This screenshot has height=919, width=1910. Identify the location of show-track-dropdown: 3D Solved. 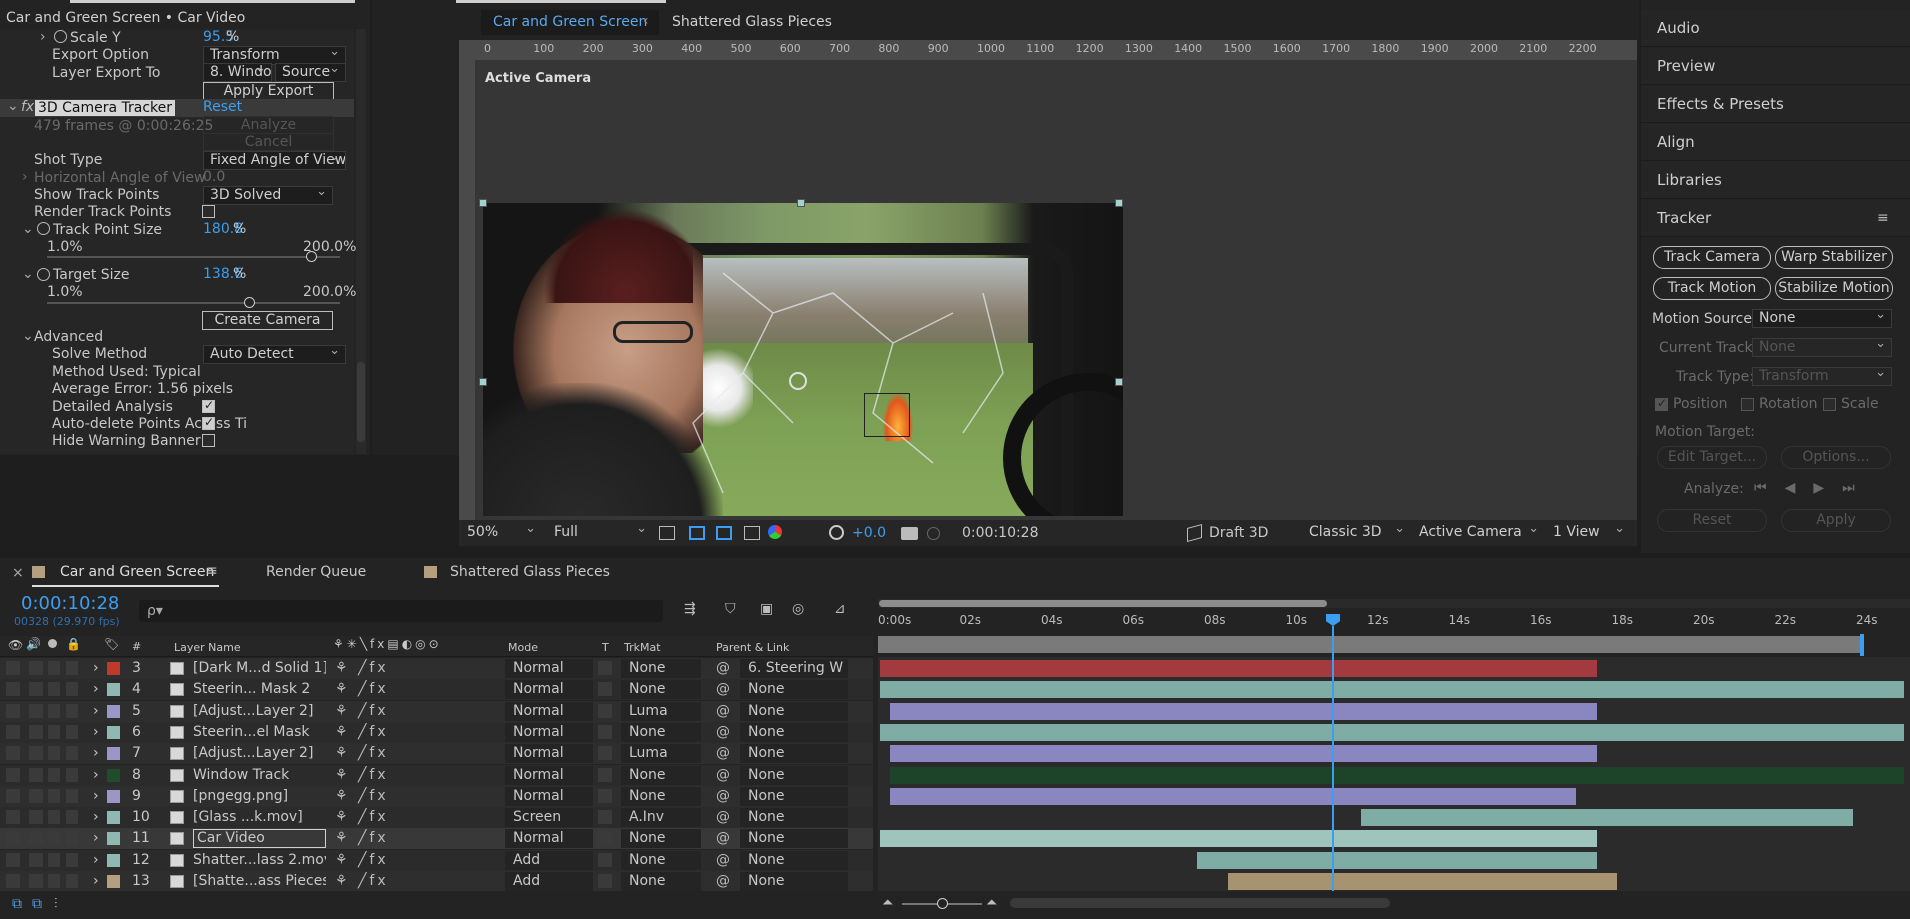
(268, 195).